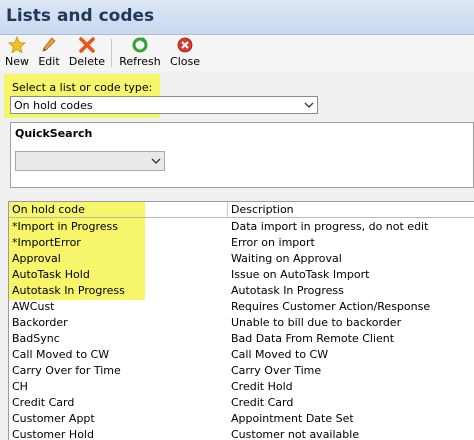 The image size is (474, 440). Describe the element at coordinates (111, 53) in the screenshot. I see `toolbar-separator` at that location.